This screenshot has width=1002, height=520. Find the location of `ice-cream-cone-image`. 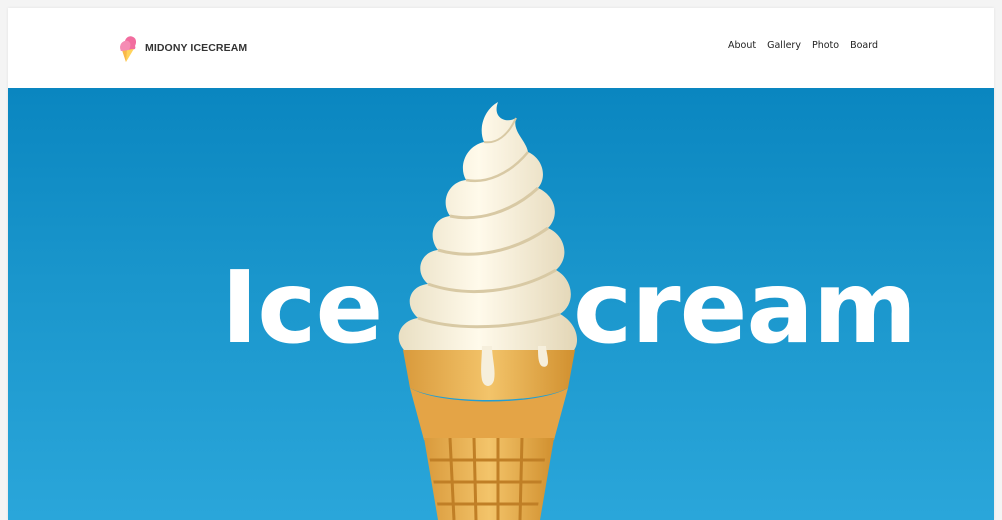

ice-cream-cone-image is located at coordinates (488, 311).